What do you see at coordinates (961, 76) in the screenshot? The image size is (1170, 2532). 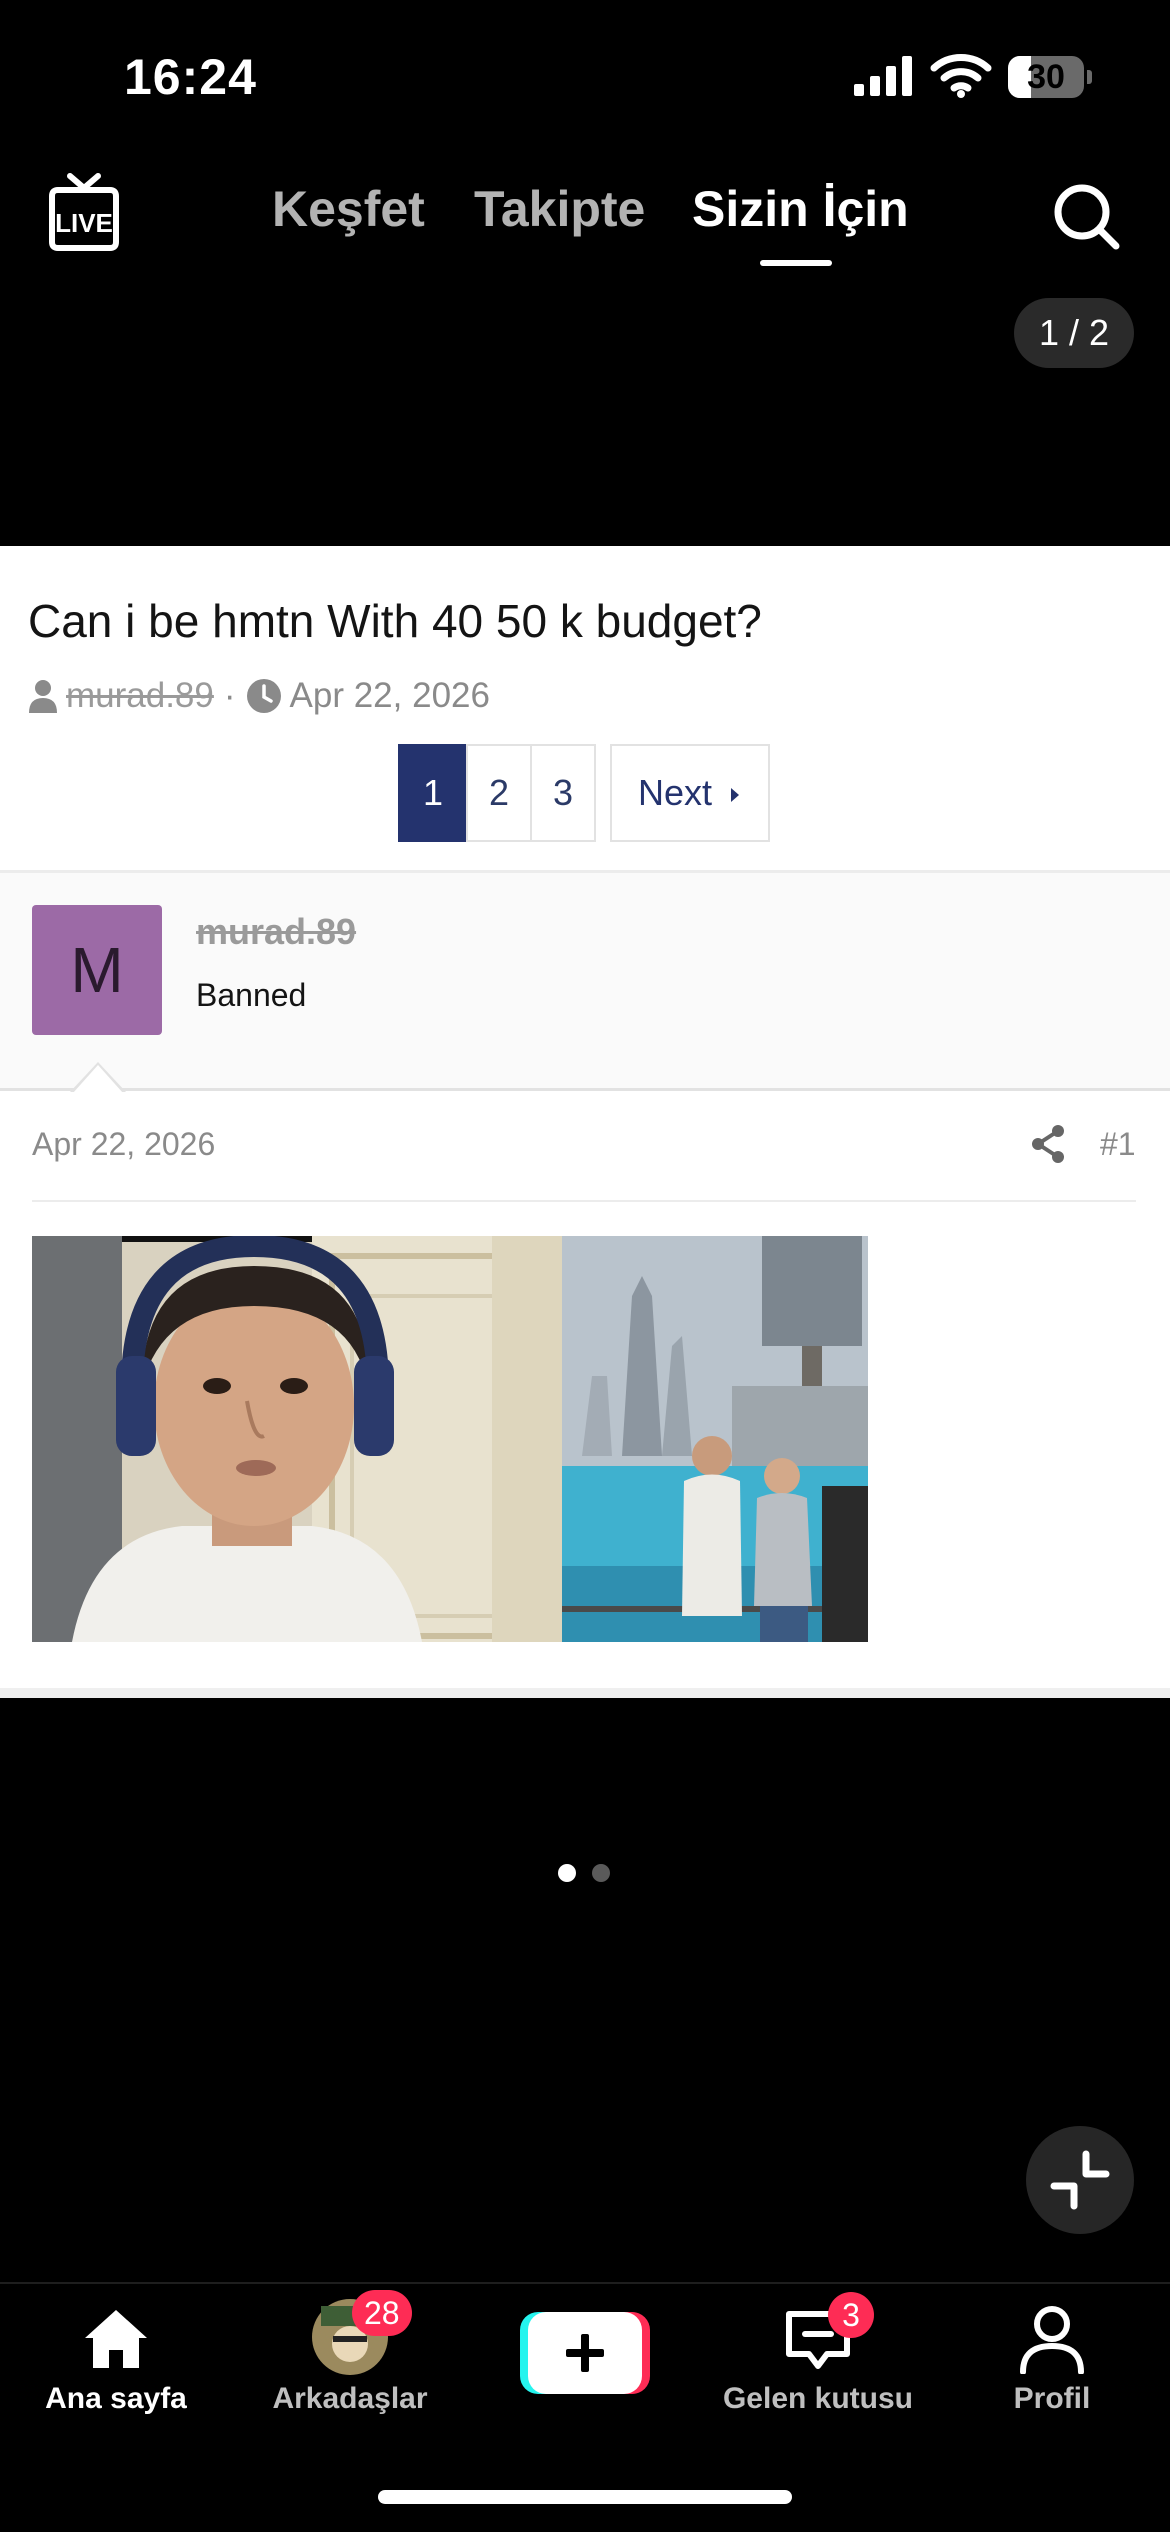 I see `wifi-icon` at bounding box center [961, 76].